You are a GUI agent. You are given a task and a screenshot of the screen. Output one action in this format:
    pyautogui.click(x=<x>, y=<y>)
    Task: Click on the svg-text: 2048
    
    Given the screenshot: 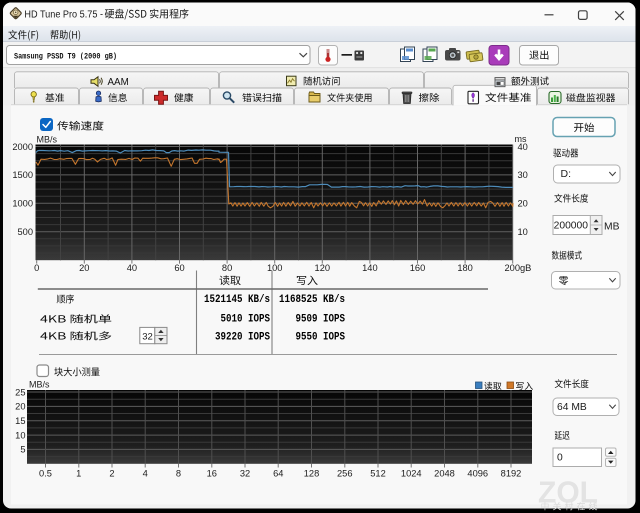 What is the action you would take?
    pyautogui.click(x=444, y=473)
    